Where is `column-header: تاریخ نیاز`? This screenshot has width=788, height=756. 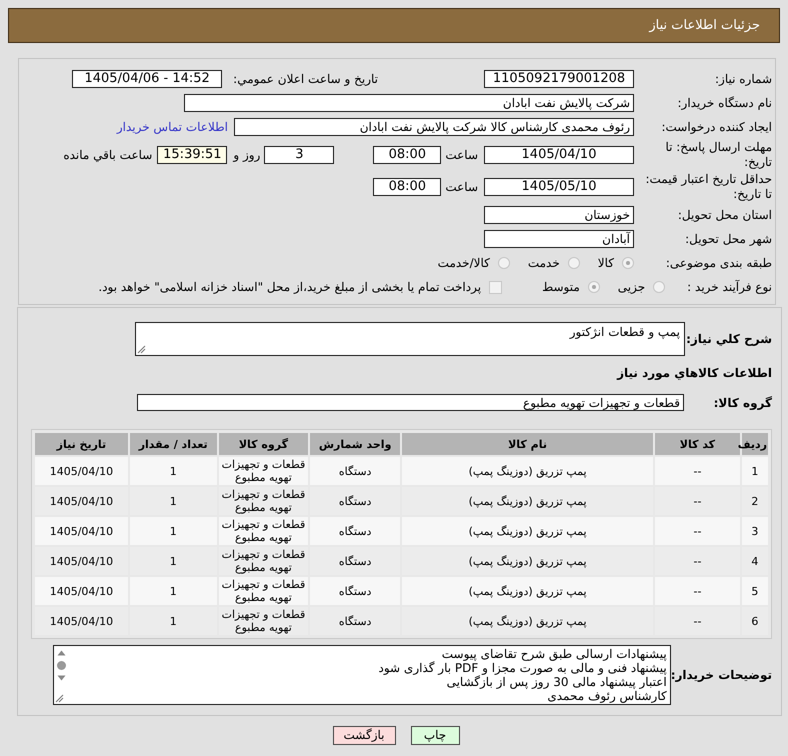 column-header: تاریخ نیاز is located at coordinates (81, 444).